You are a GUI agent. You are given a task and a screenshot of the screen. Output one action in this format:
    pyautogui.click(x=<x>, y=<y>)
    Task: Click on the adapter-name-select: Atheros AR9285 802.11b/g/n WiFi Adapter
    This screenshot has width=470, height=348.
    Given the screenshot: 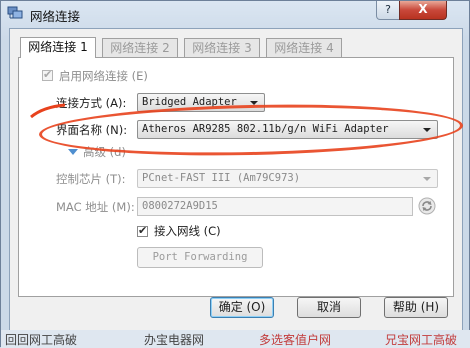 What is the action you would take?
    pyautogui.click(x=287, y=129)
    